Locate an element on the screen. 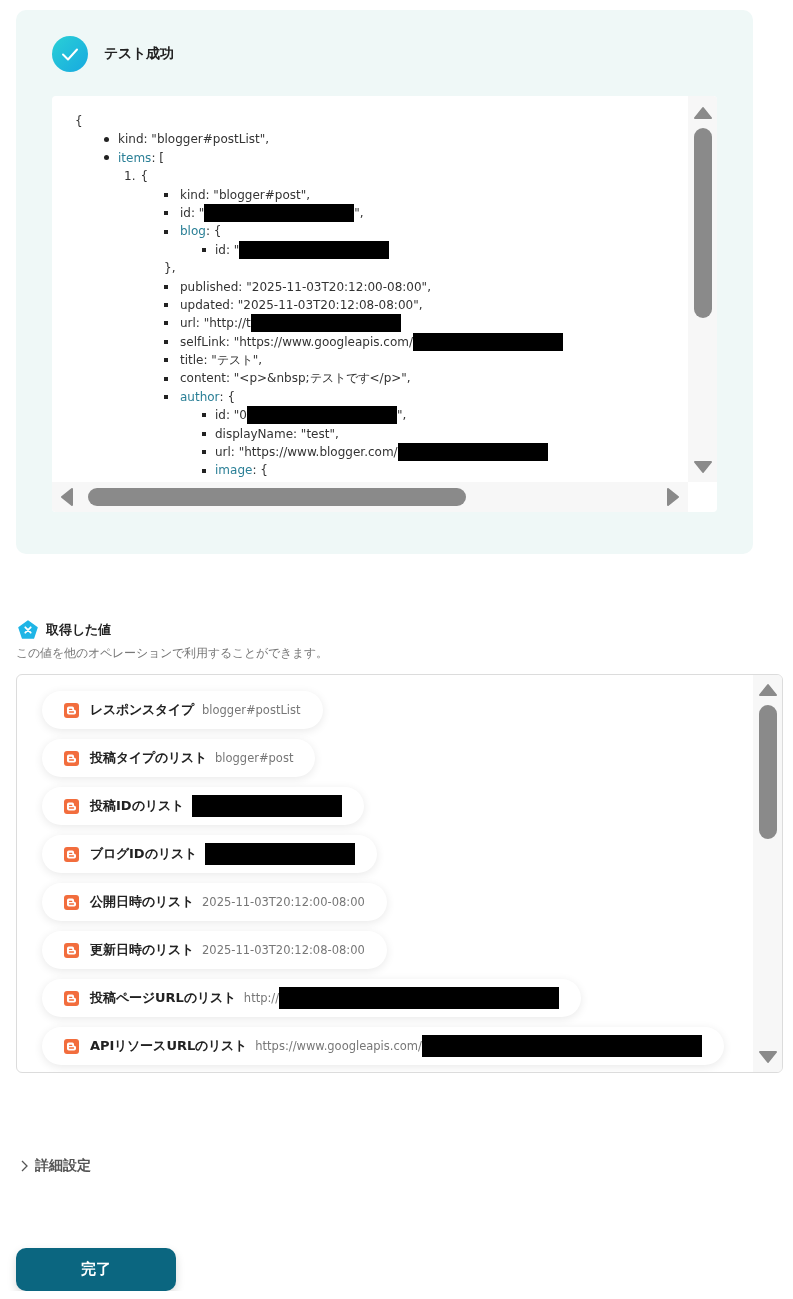 This screenshot has height=1299, width=793. horizontal-scrollbar is located at coordinates (370, 497).